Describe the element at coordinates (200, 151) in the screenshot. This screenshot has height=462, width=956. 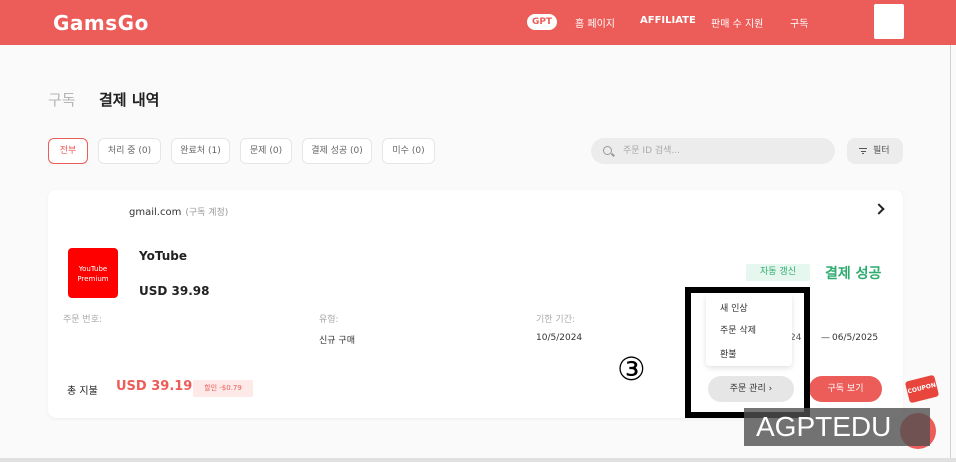
I see `filter-tab-completed: 완료처 (1)` at that location.